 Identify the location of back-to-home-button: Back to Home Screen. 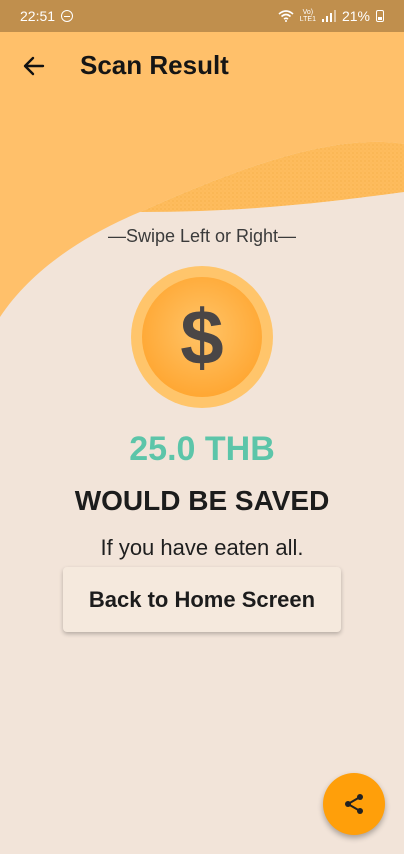
(202, 599).